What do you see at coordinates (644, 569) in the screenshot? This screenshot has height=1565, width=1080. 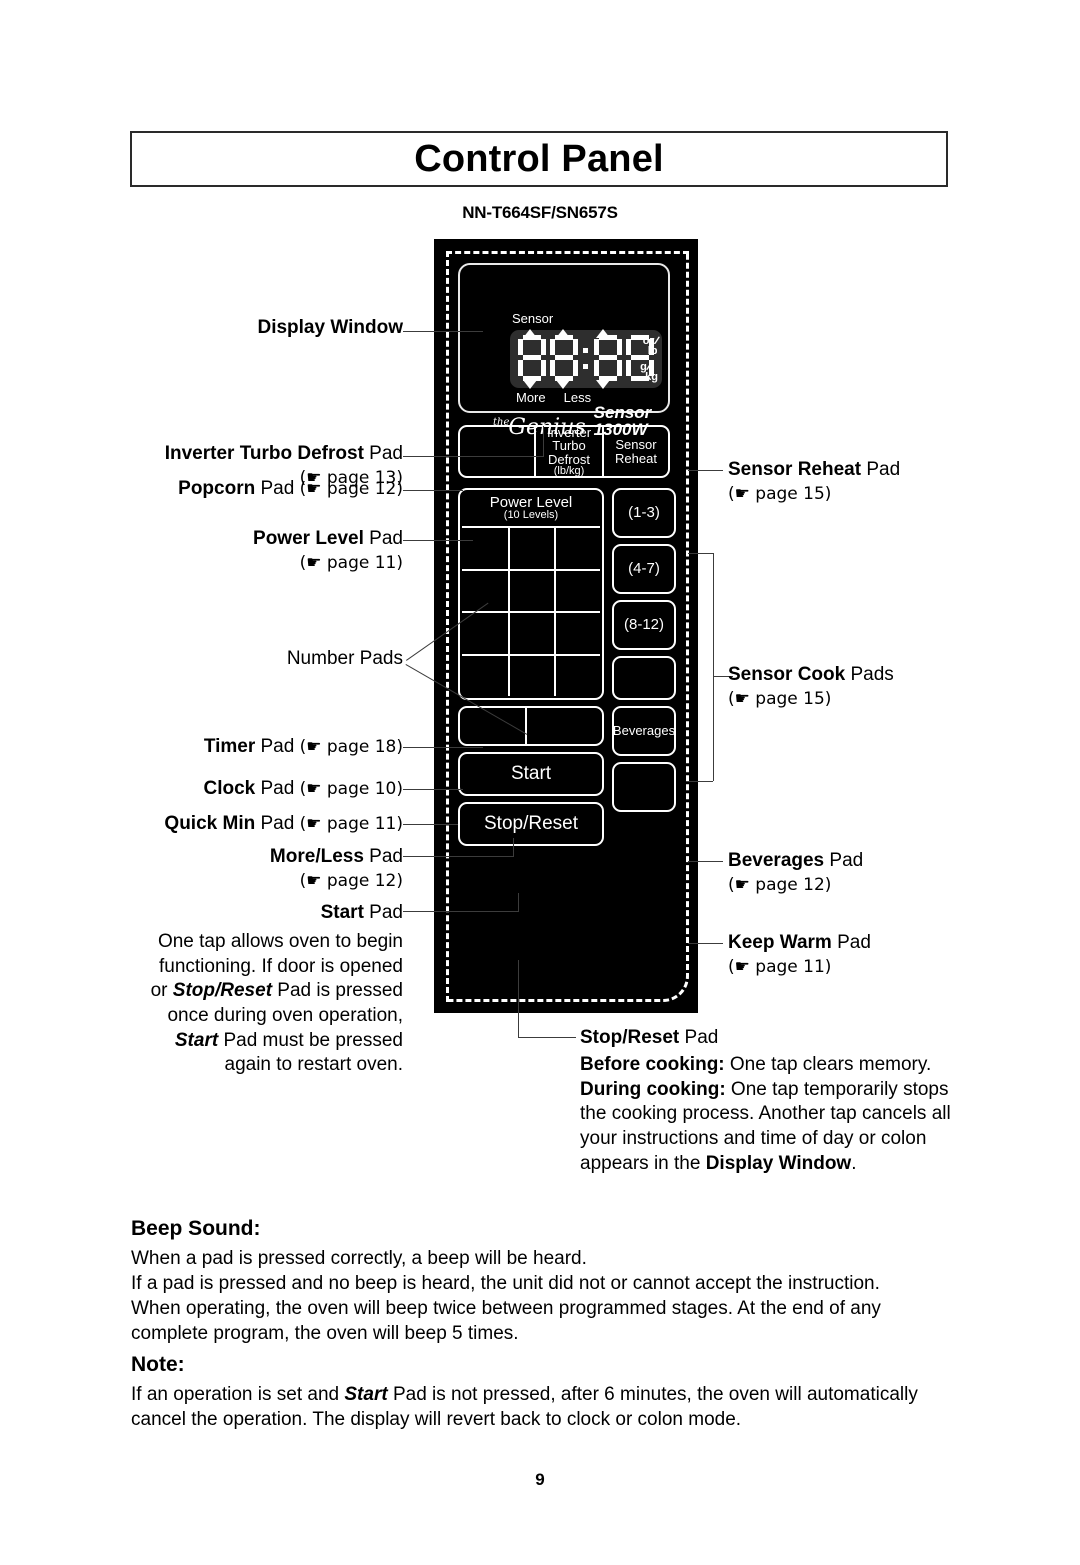 I see `sensor-cook-pad-4-7: (4-7)` at bounding box center [644, 569].